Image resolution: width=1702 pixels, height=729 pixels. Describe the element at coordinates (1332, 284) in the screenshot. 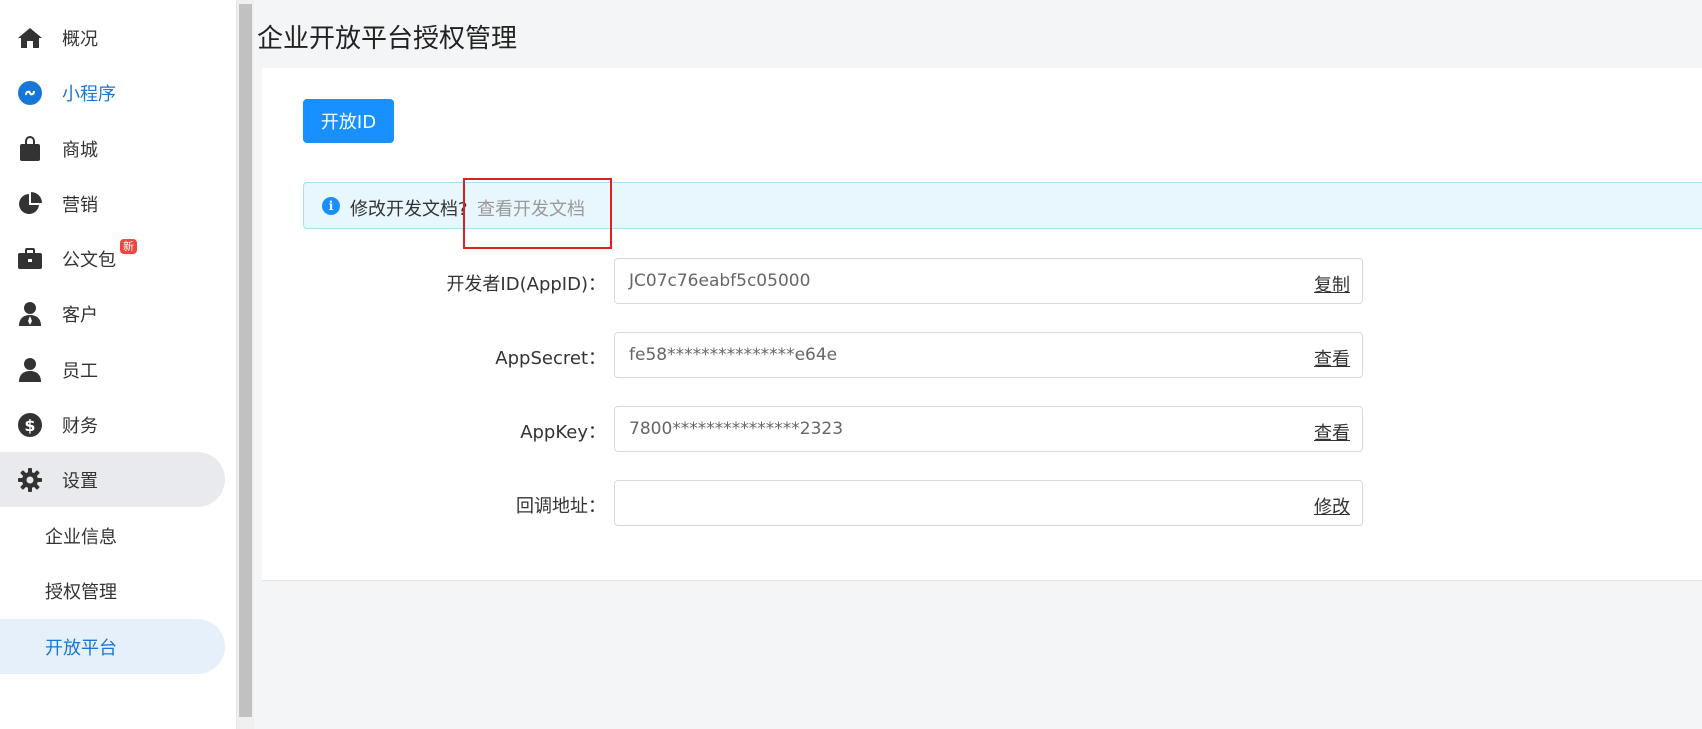

I see `copy-appid-button: 复制` at that location.